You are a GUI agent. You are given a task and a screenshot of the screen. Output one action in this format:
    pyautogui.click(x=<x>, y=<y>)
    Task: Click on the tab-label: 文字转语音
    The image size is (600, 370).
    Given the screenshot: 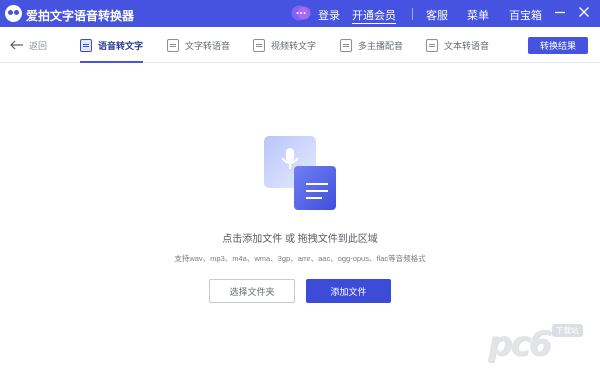 What is the action you would take?
    pyautogui.click(x=208, y=45)
    